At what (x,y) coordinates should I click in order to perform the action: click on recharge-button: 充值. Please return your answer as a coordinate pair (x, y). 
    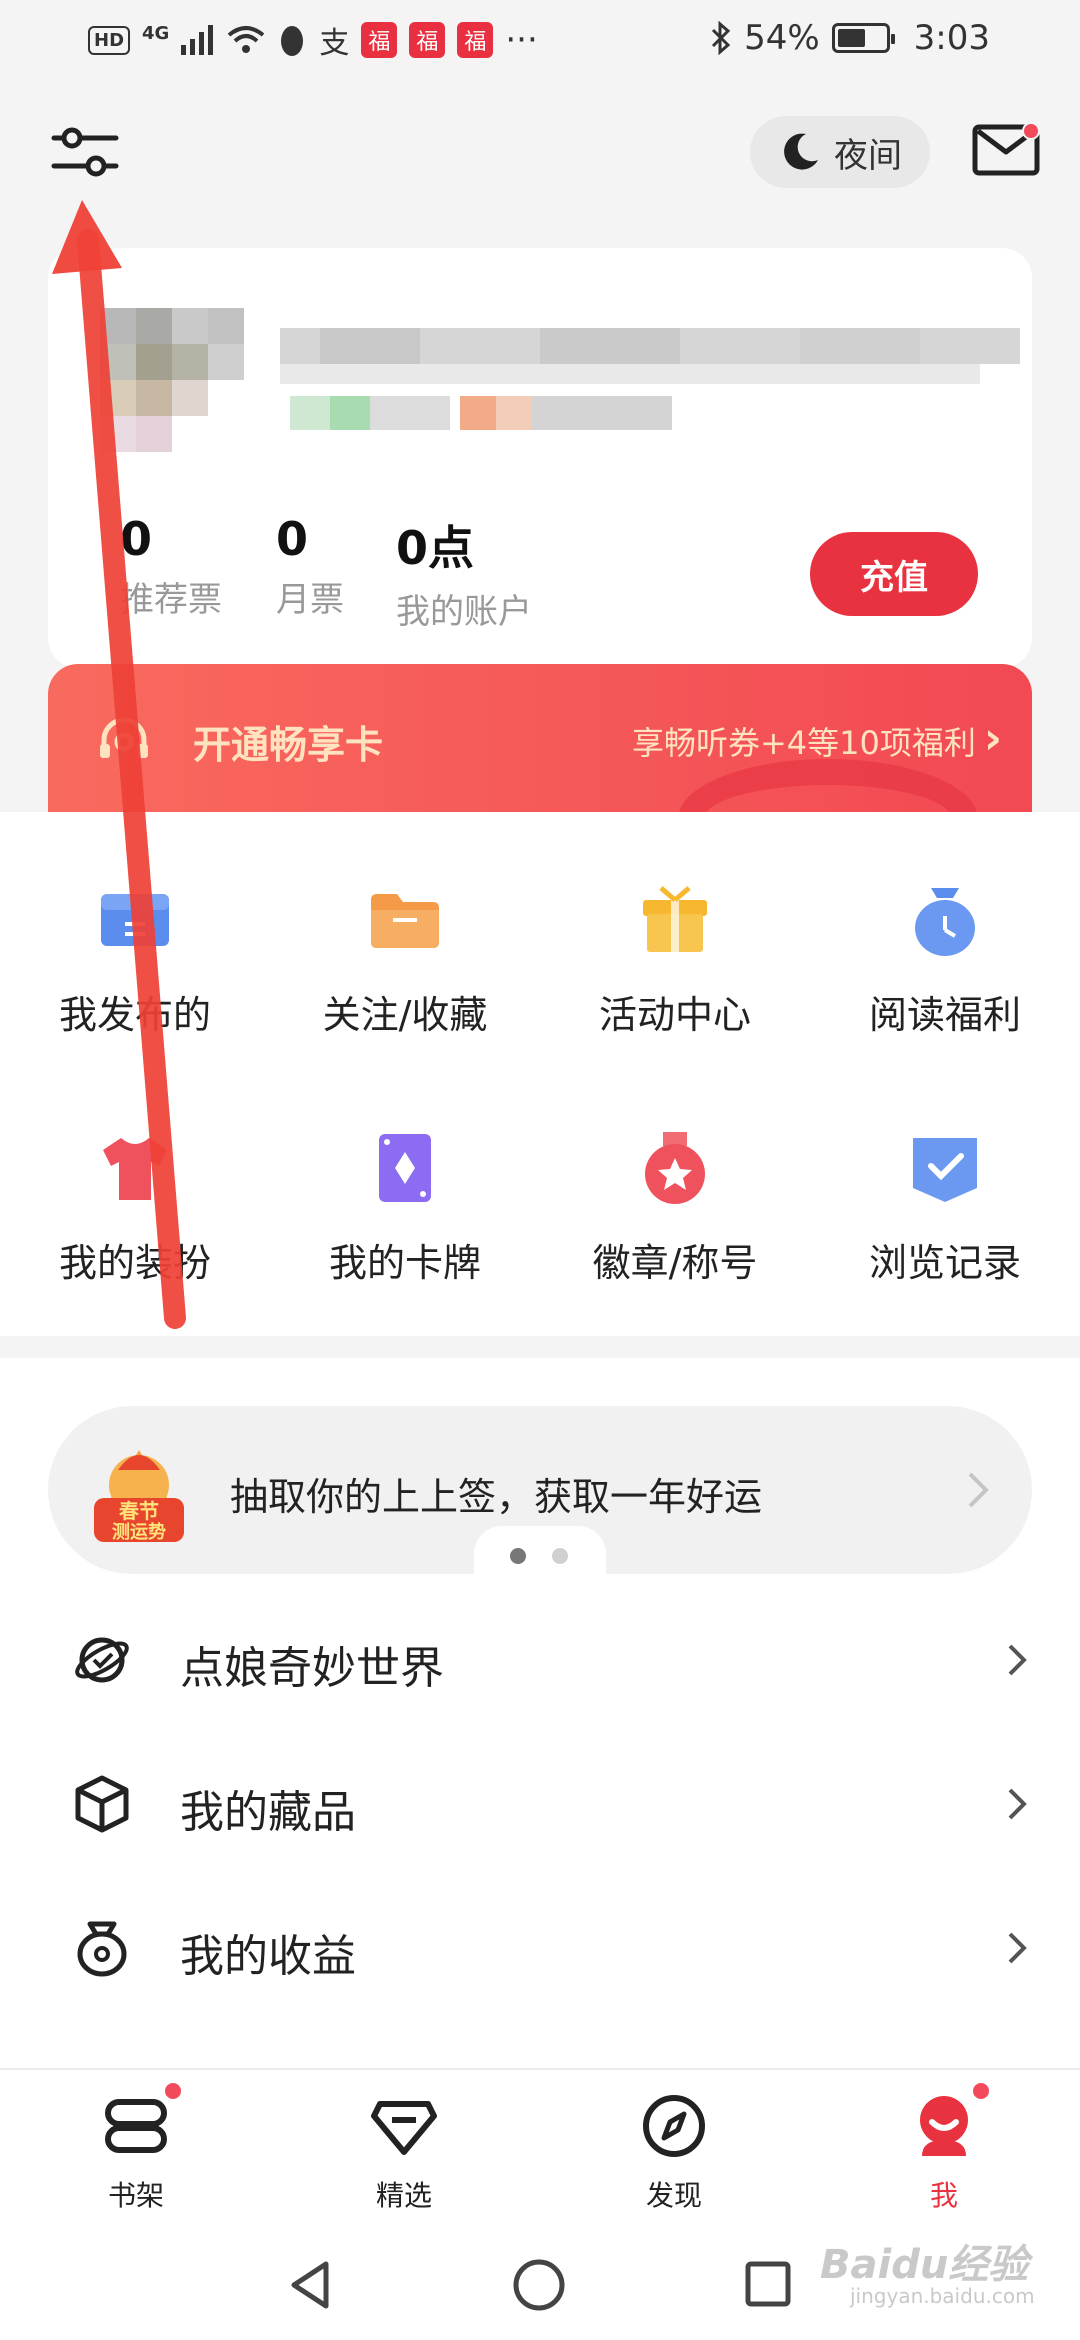
    Looking at the image, I should click on (894, 574).